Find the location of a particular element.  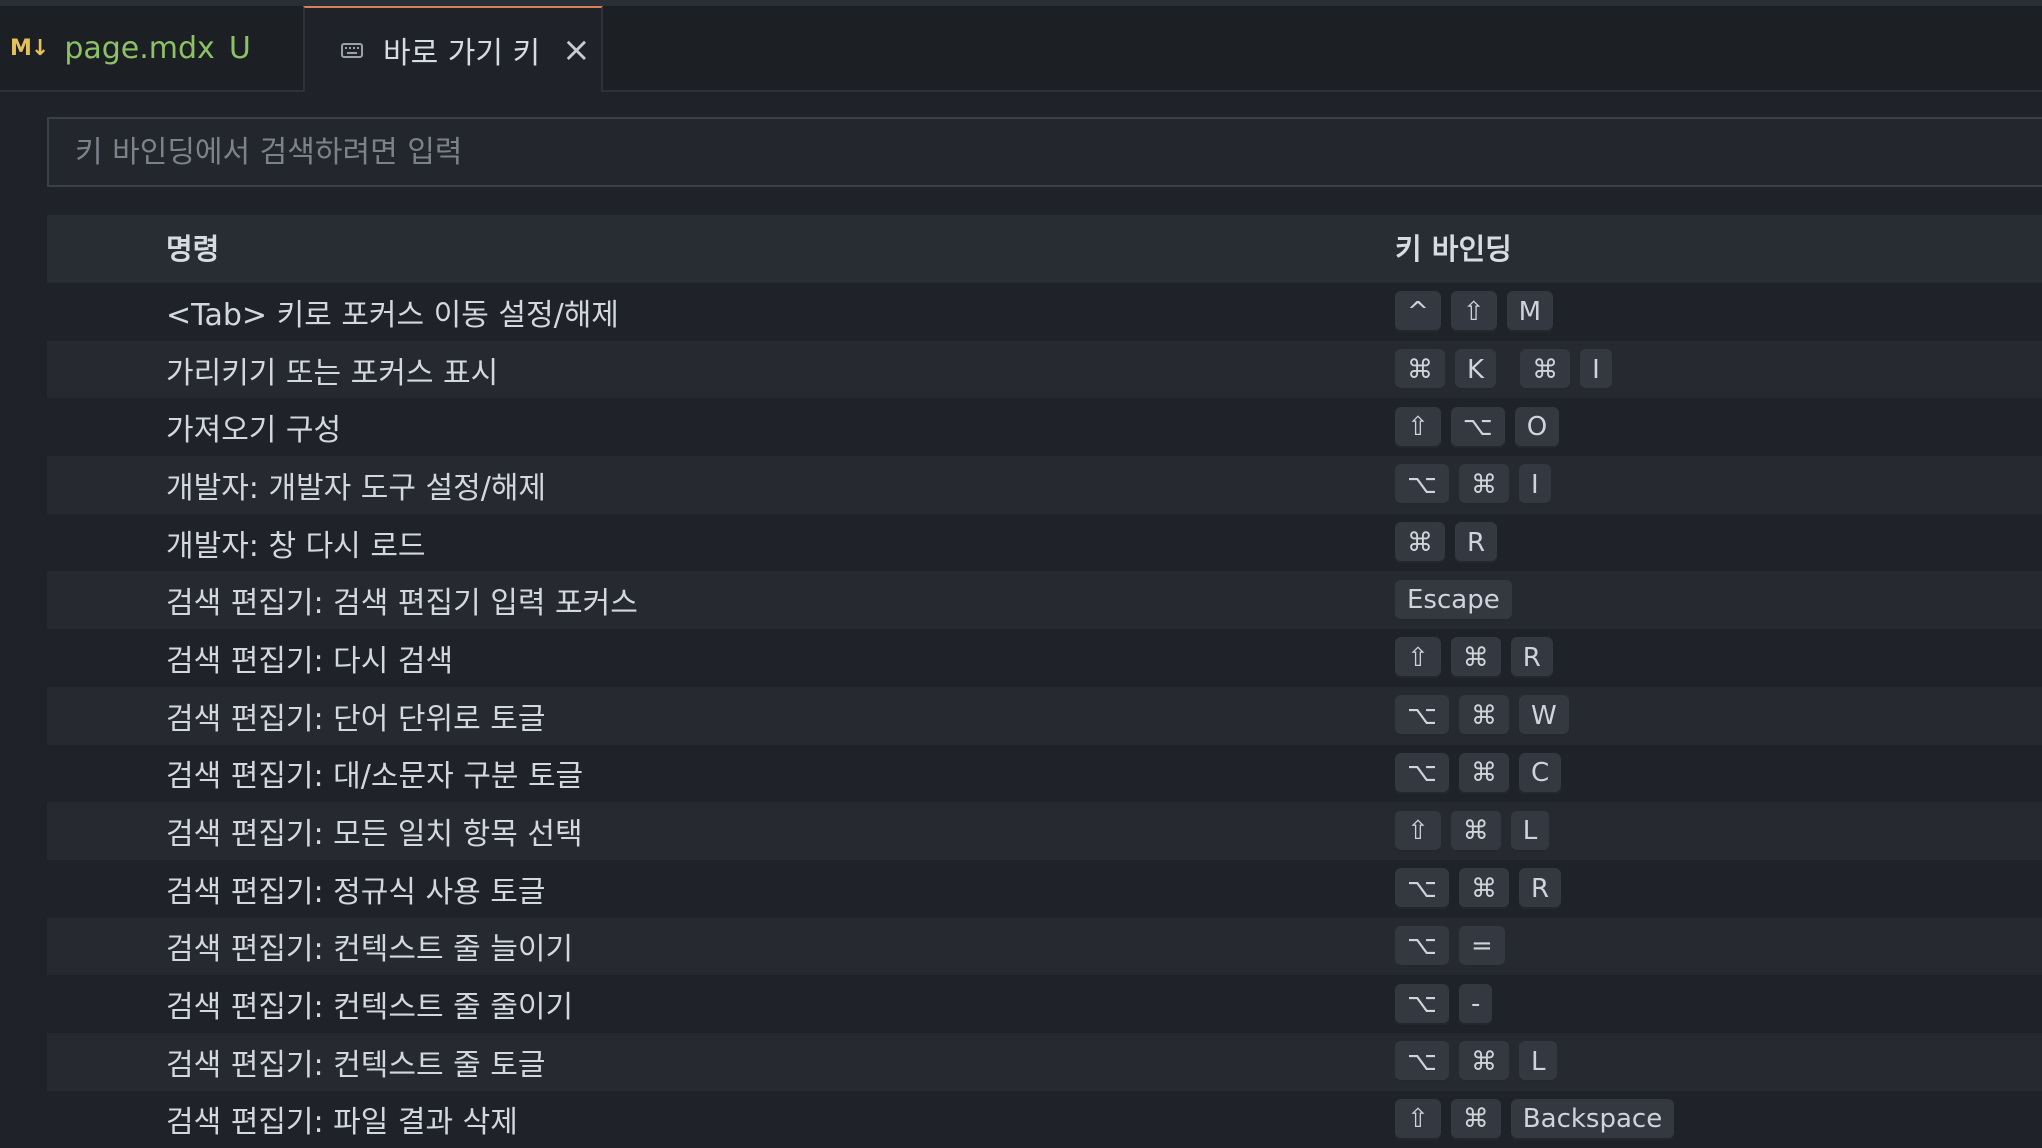

key-cap: O is located at coordinates (1537, 427).